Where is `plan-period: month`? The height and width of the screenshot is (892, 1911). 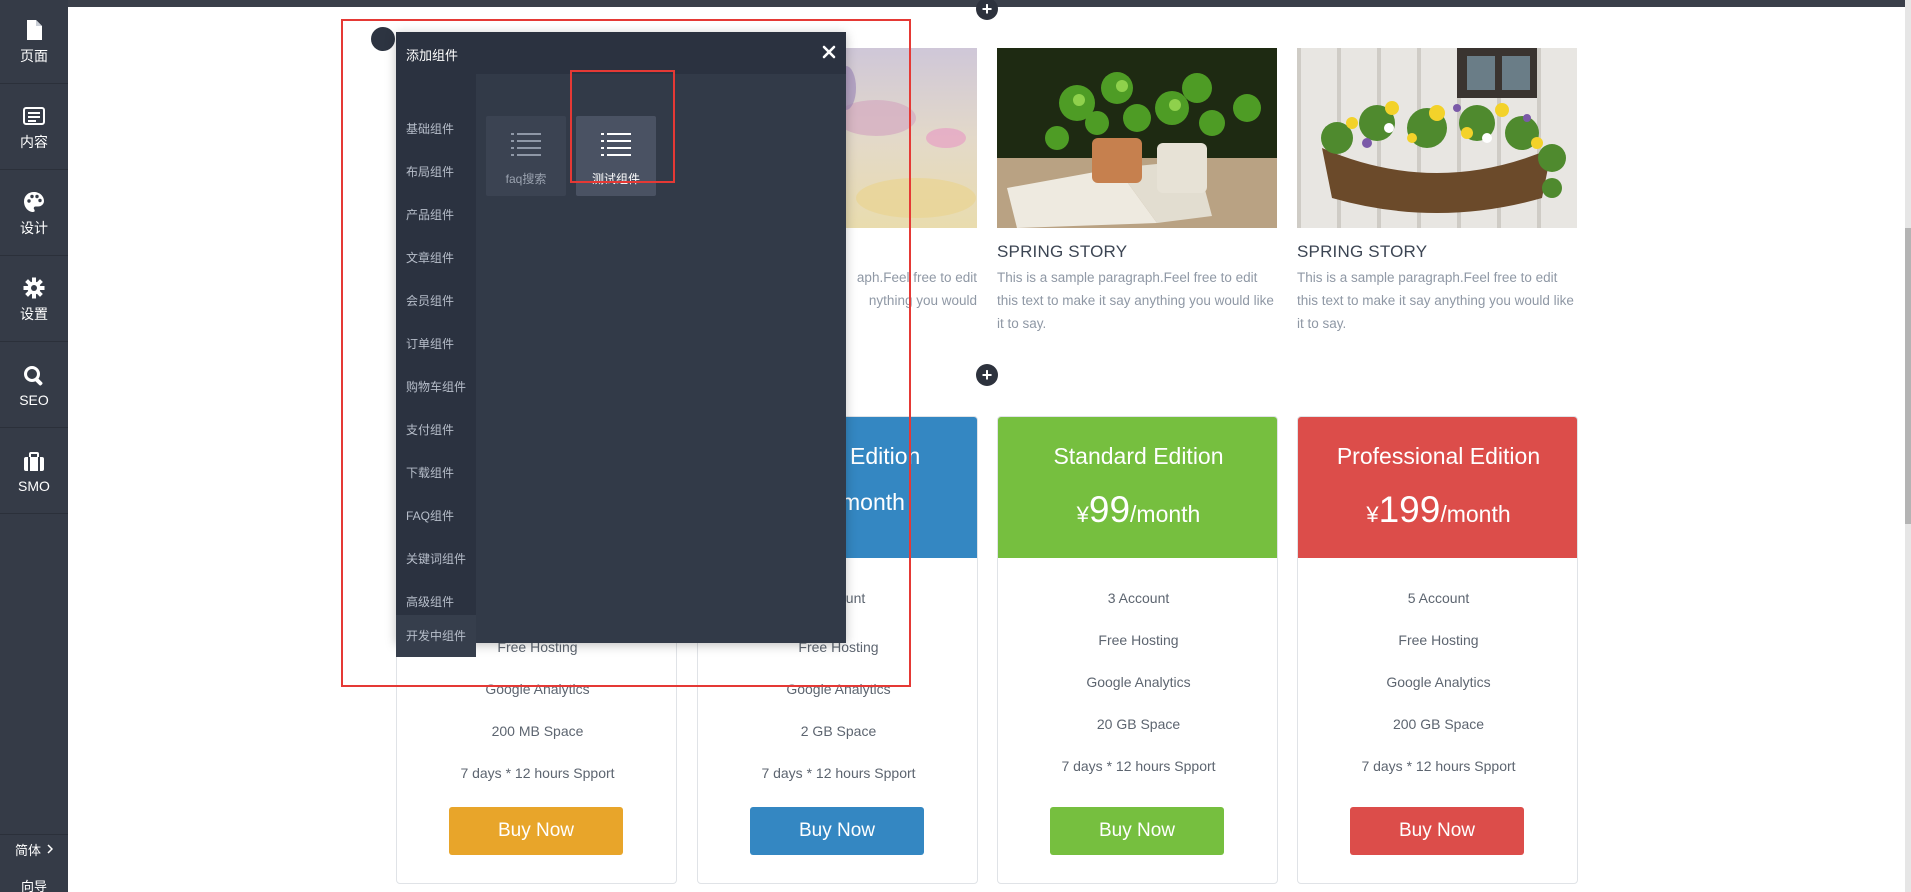 plan-period: month is located at coordinates (873, 502).